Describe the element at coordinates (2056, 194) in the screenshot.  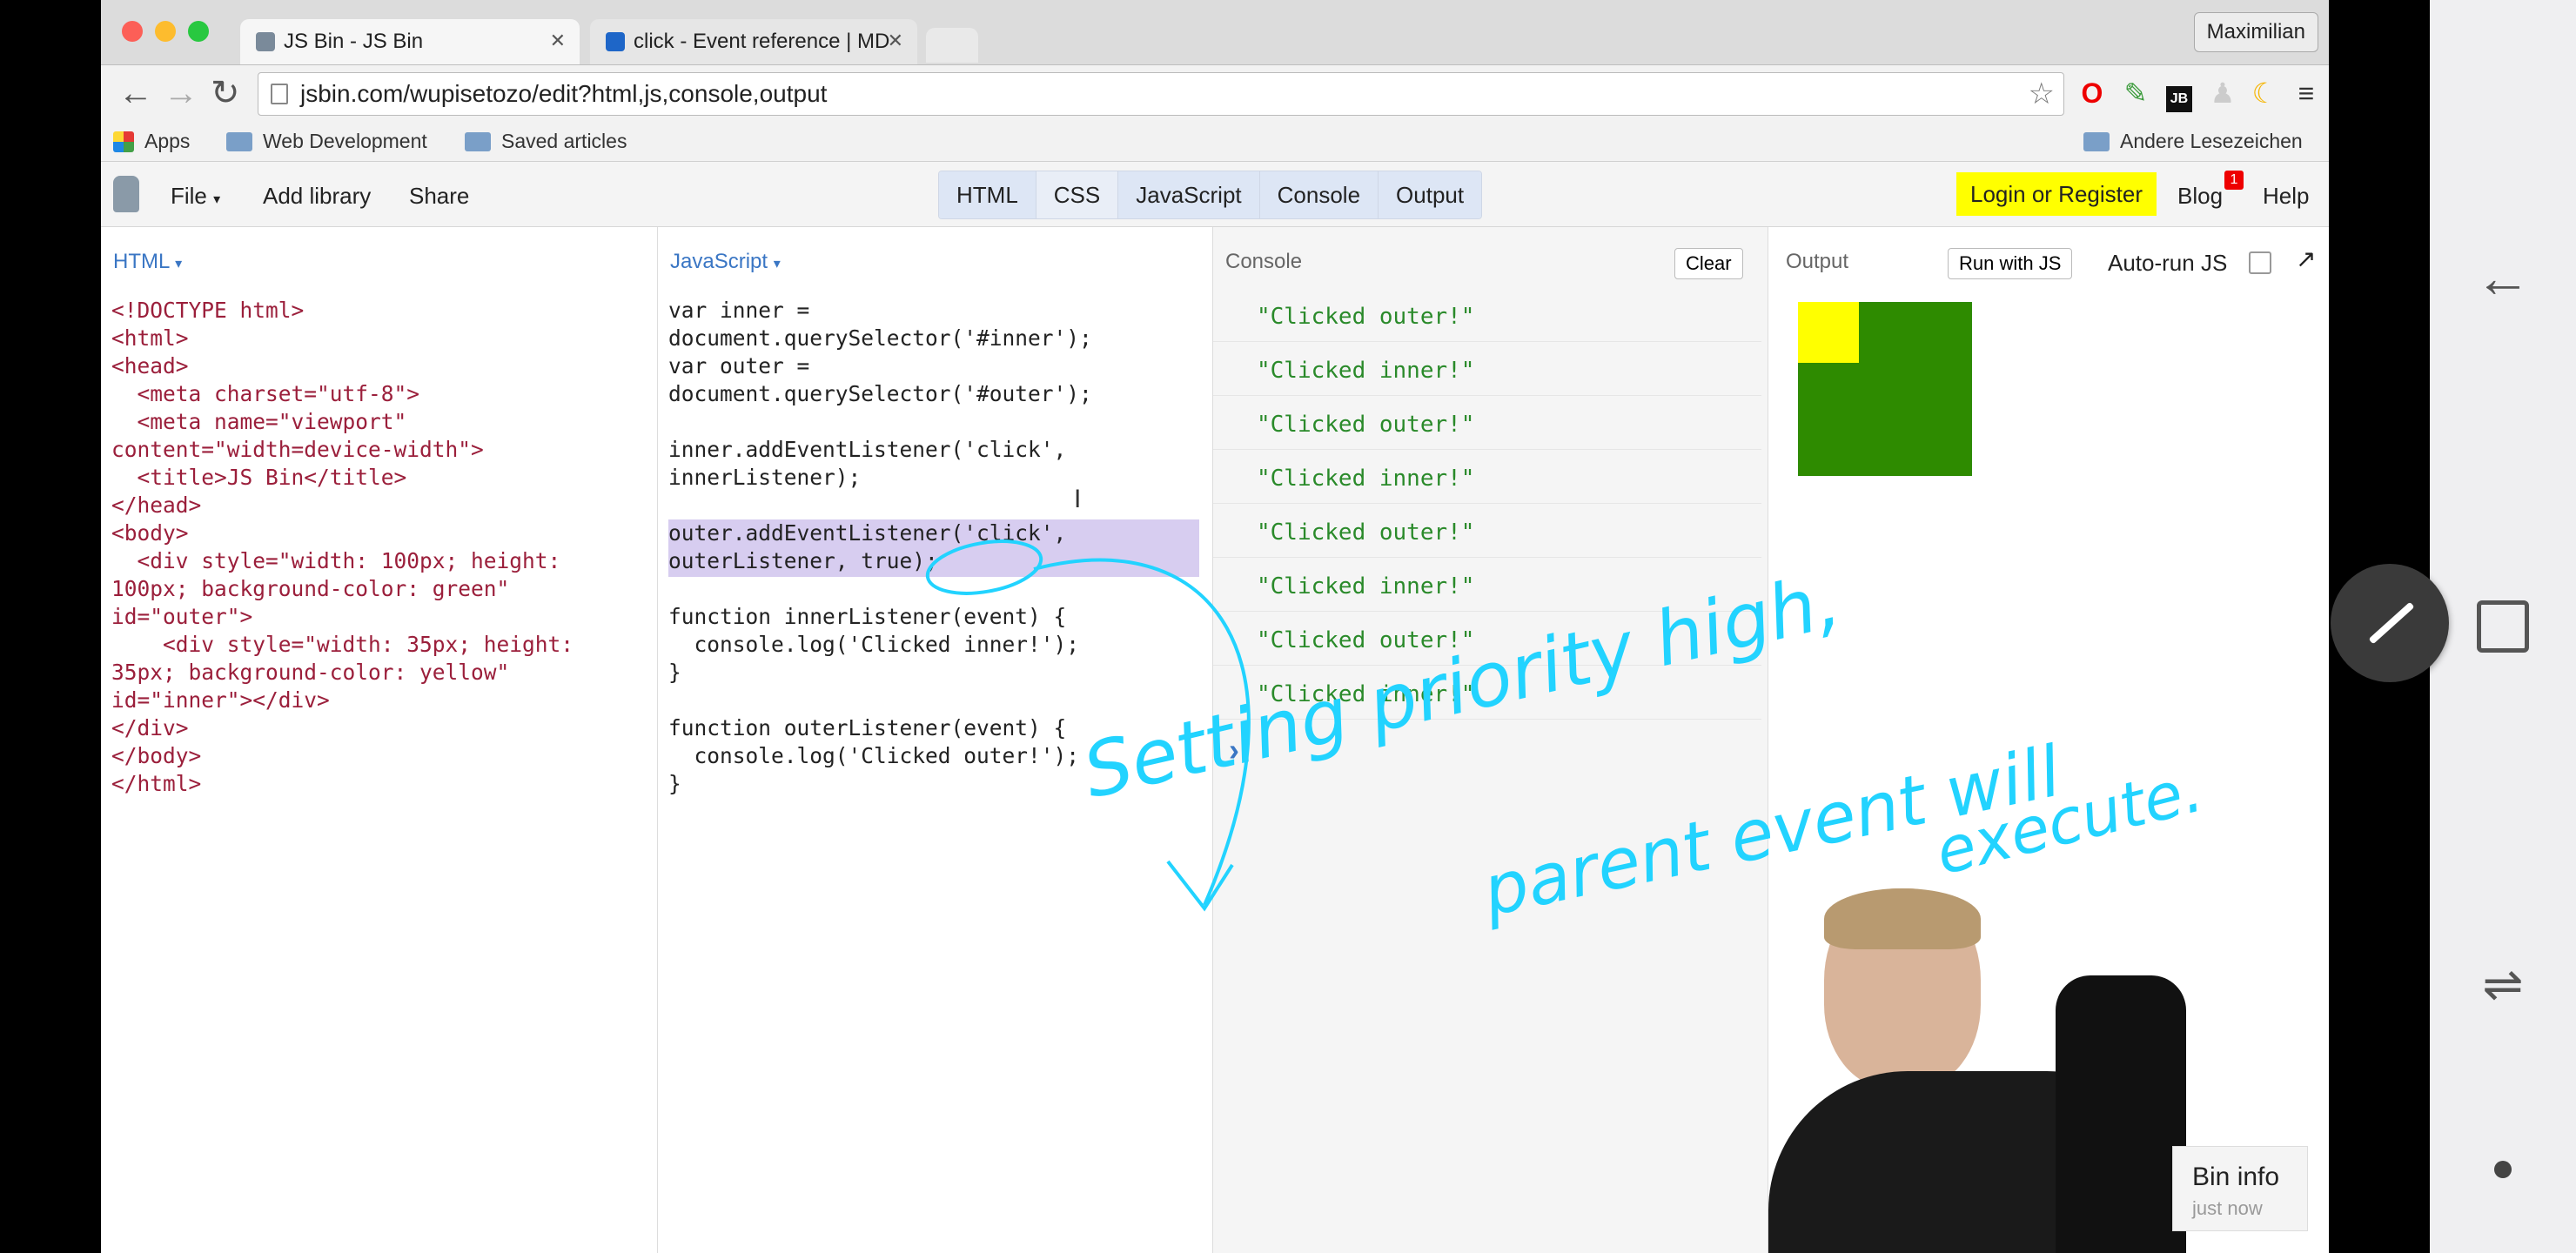
I see `login-register-button: Login or Register` at that location.